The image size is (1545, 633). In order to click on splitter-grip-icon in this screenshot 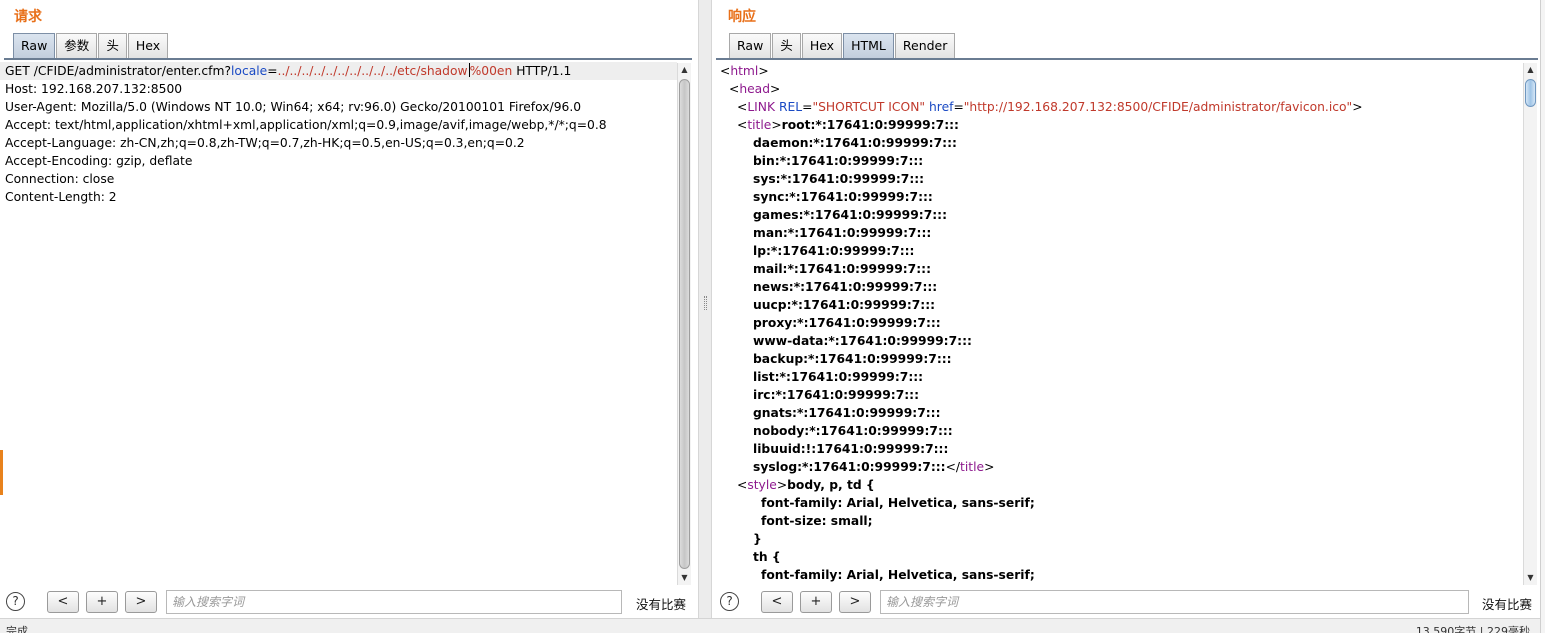, I will do `click(705, 303)`.